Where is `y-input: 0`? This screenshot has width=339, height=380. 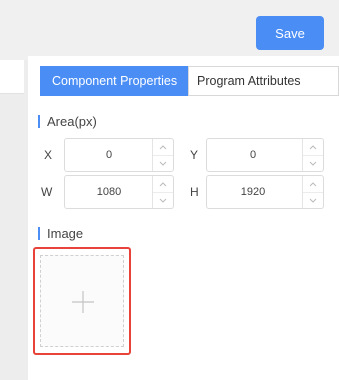 y-input: 0 is located at coordinates (265, 155).